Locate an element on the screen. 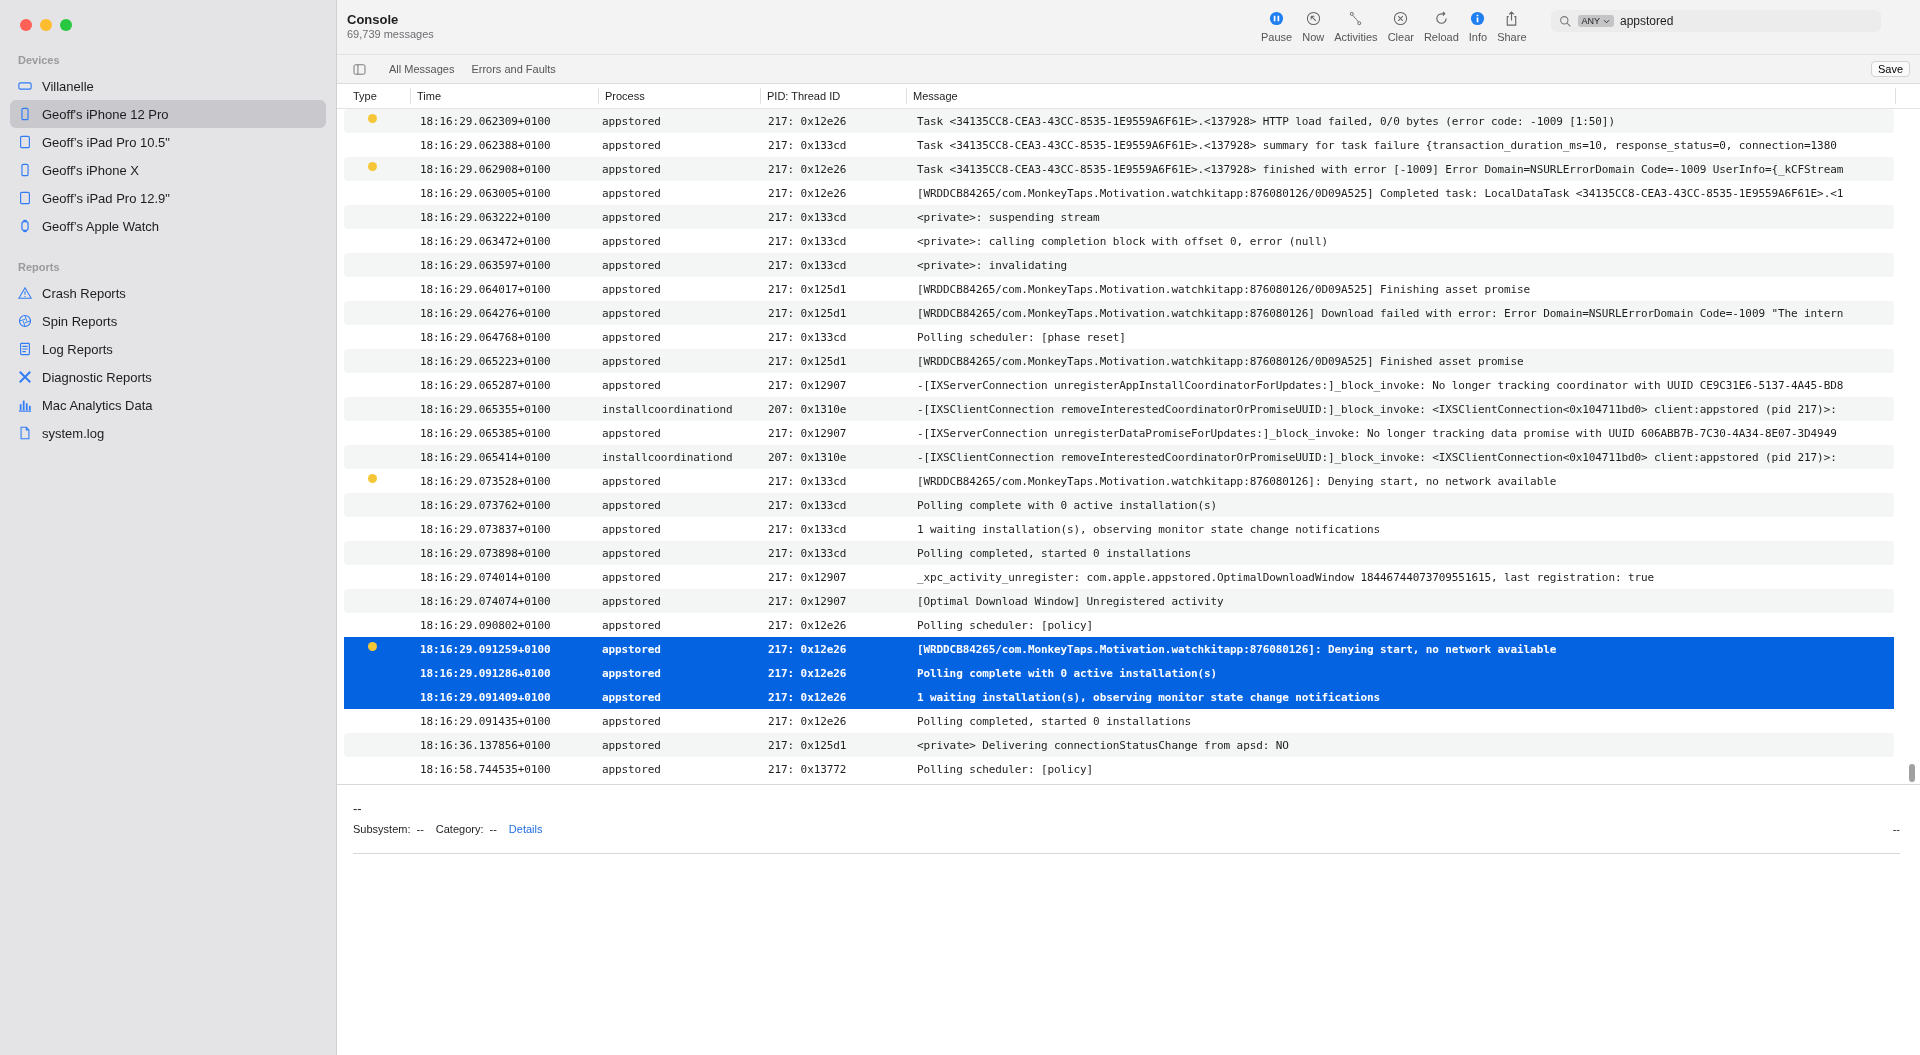 This screenshot has height=1055, width=1920. log-row: 18:16:29.062388+0100 appstored 217: 0x133cd Task <34135CC8-CEA3-43CC-8535-1E9559A6F61E>.<137928> summary for task failure {transaction_duration_ms=10, response_status=0, connection=1380 is located at coordinates (1119, 145).